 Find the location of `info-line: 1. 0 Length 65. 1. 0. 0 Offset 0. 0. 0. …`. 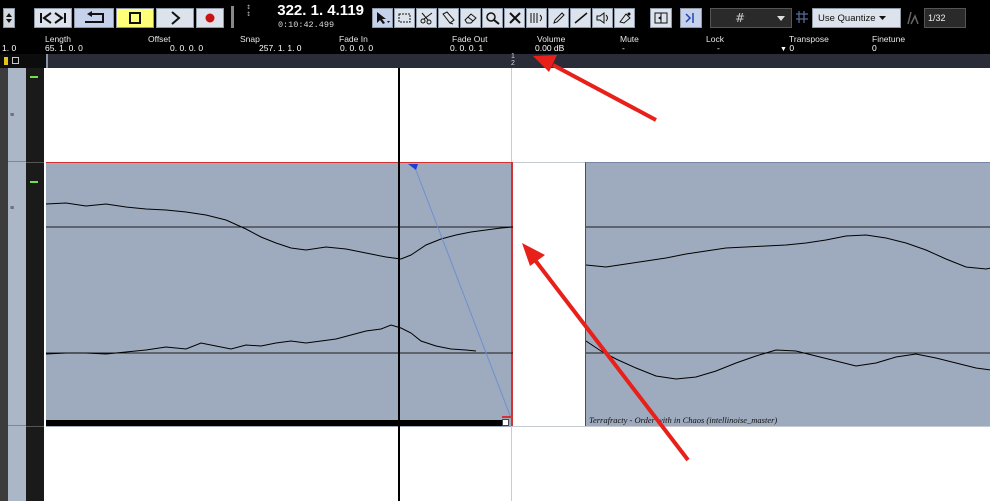

info-line: 1. 0 Length 65. 1. 0. 0 Offset 0. 0. 0. … is located at coordinates (495, 43).